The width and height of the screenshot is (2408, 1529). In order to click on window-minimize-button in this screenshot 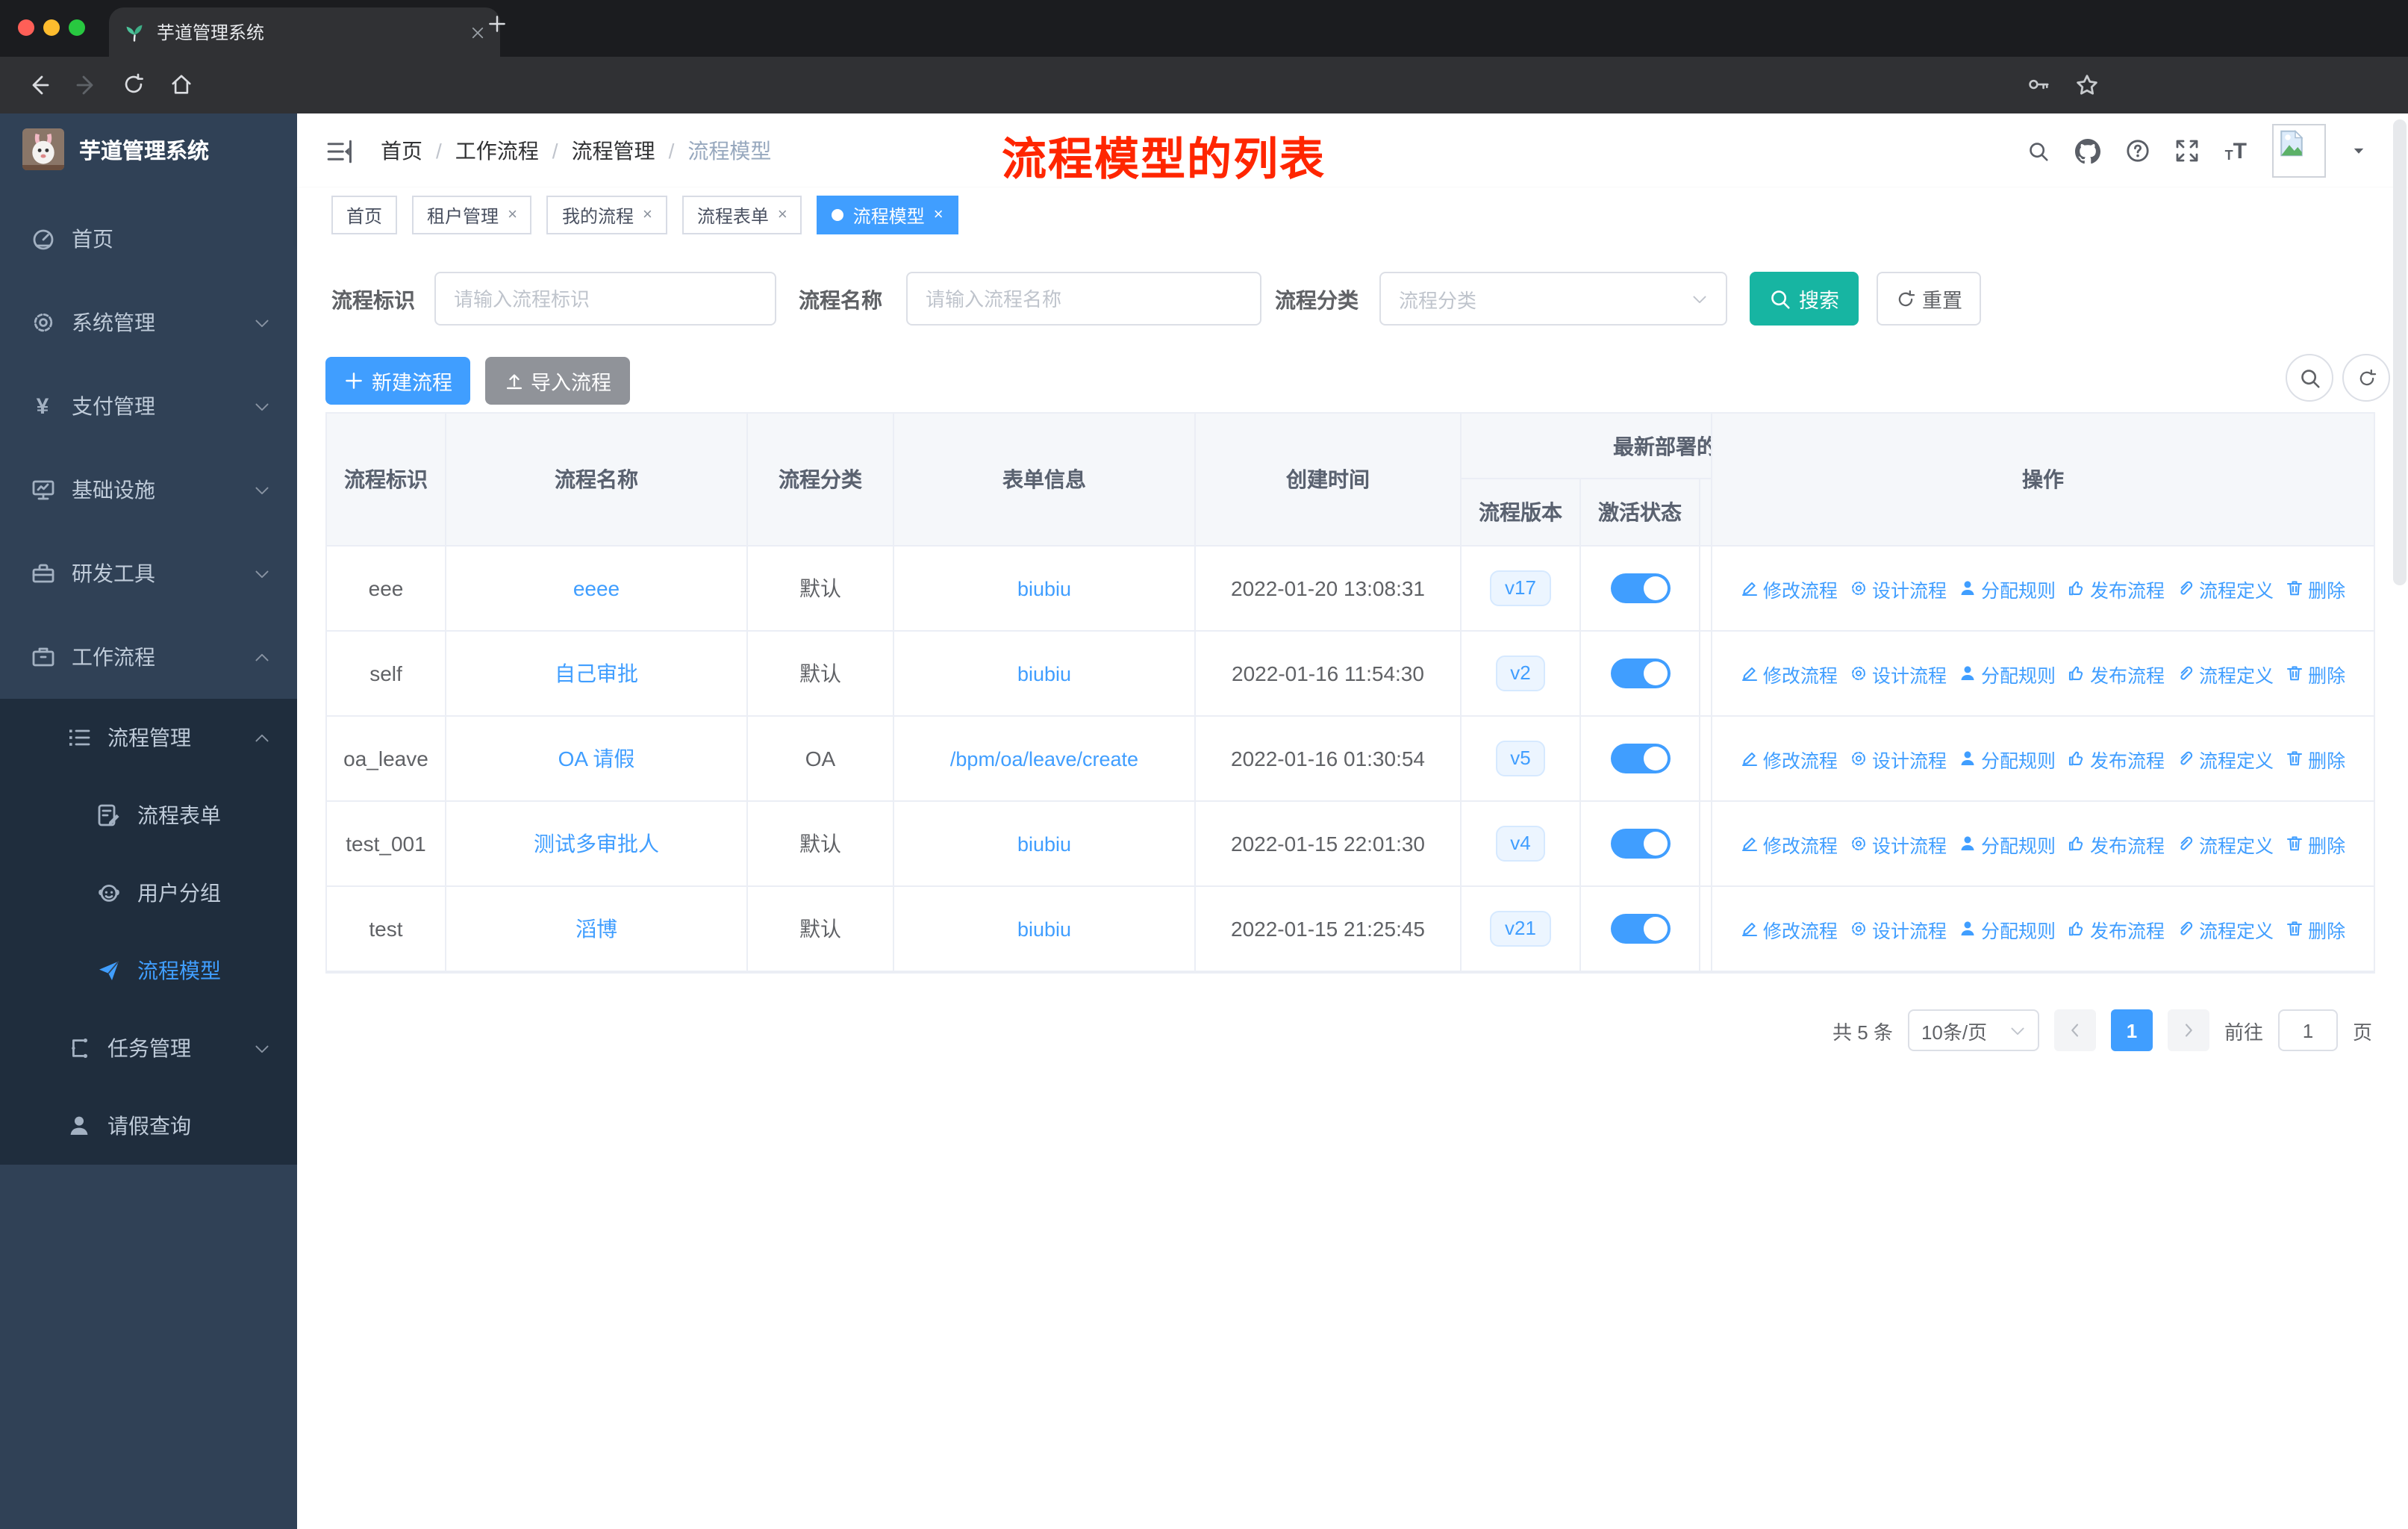, I will do `click(51, 28)`.